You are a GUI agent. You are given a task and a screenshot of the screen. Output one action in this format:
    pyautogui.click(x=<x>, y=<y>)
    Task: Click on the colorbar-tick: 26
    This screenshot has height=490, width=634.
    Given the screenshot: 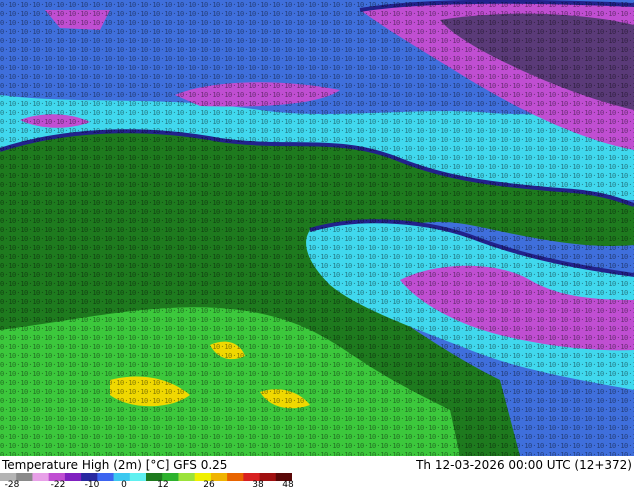 What is the action you would take?
    pyautogui.click(x=209, y=485)
    